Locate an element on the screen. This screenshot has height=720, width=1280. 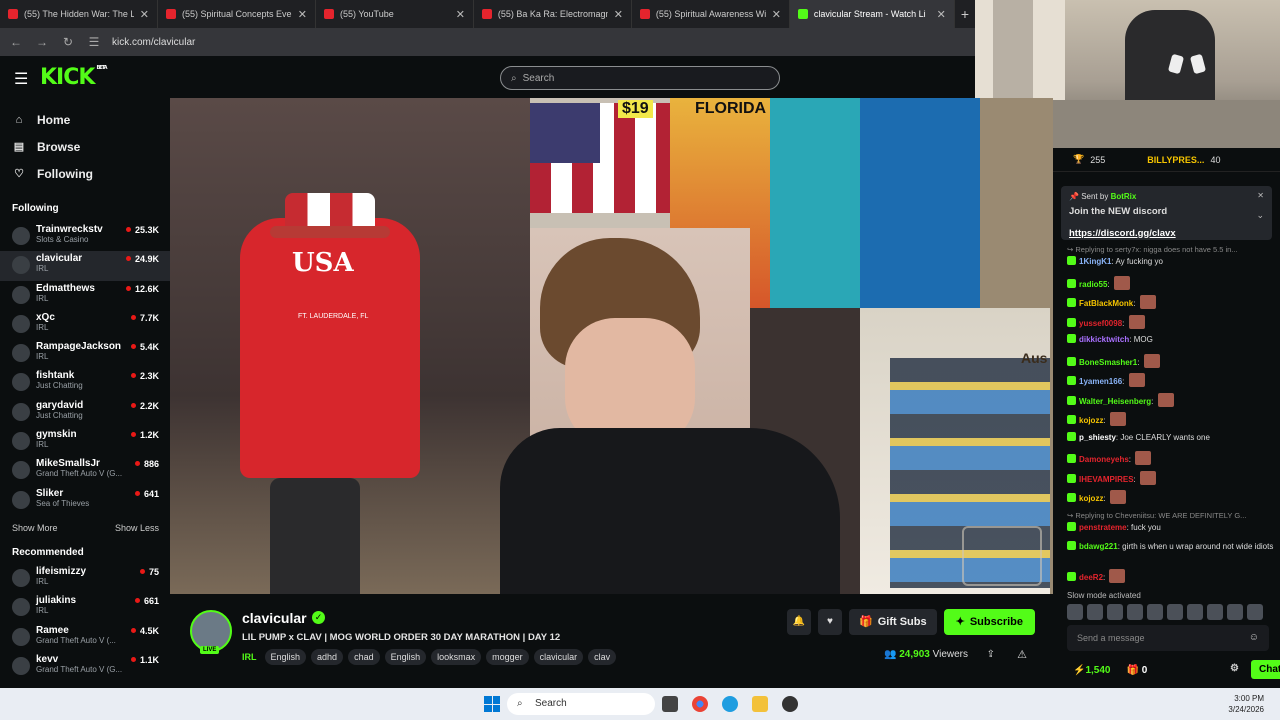
stream-tag: adhd is located at coordinates (327, 657).